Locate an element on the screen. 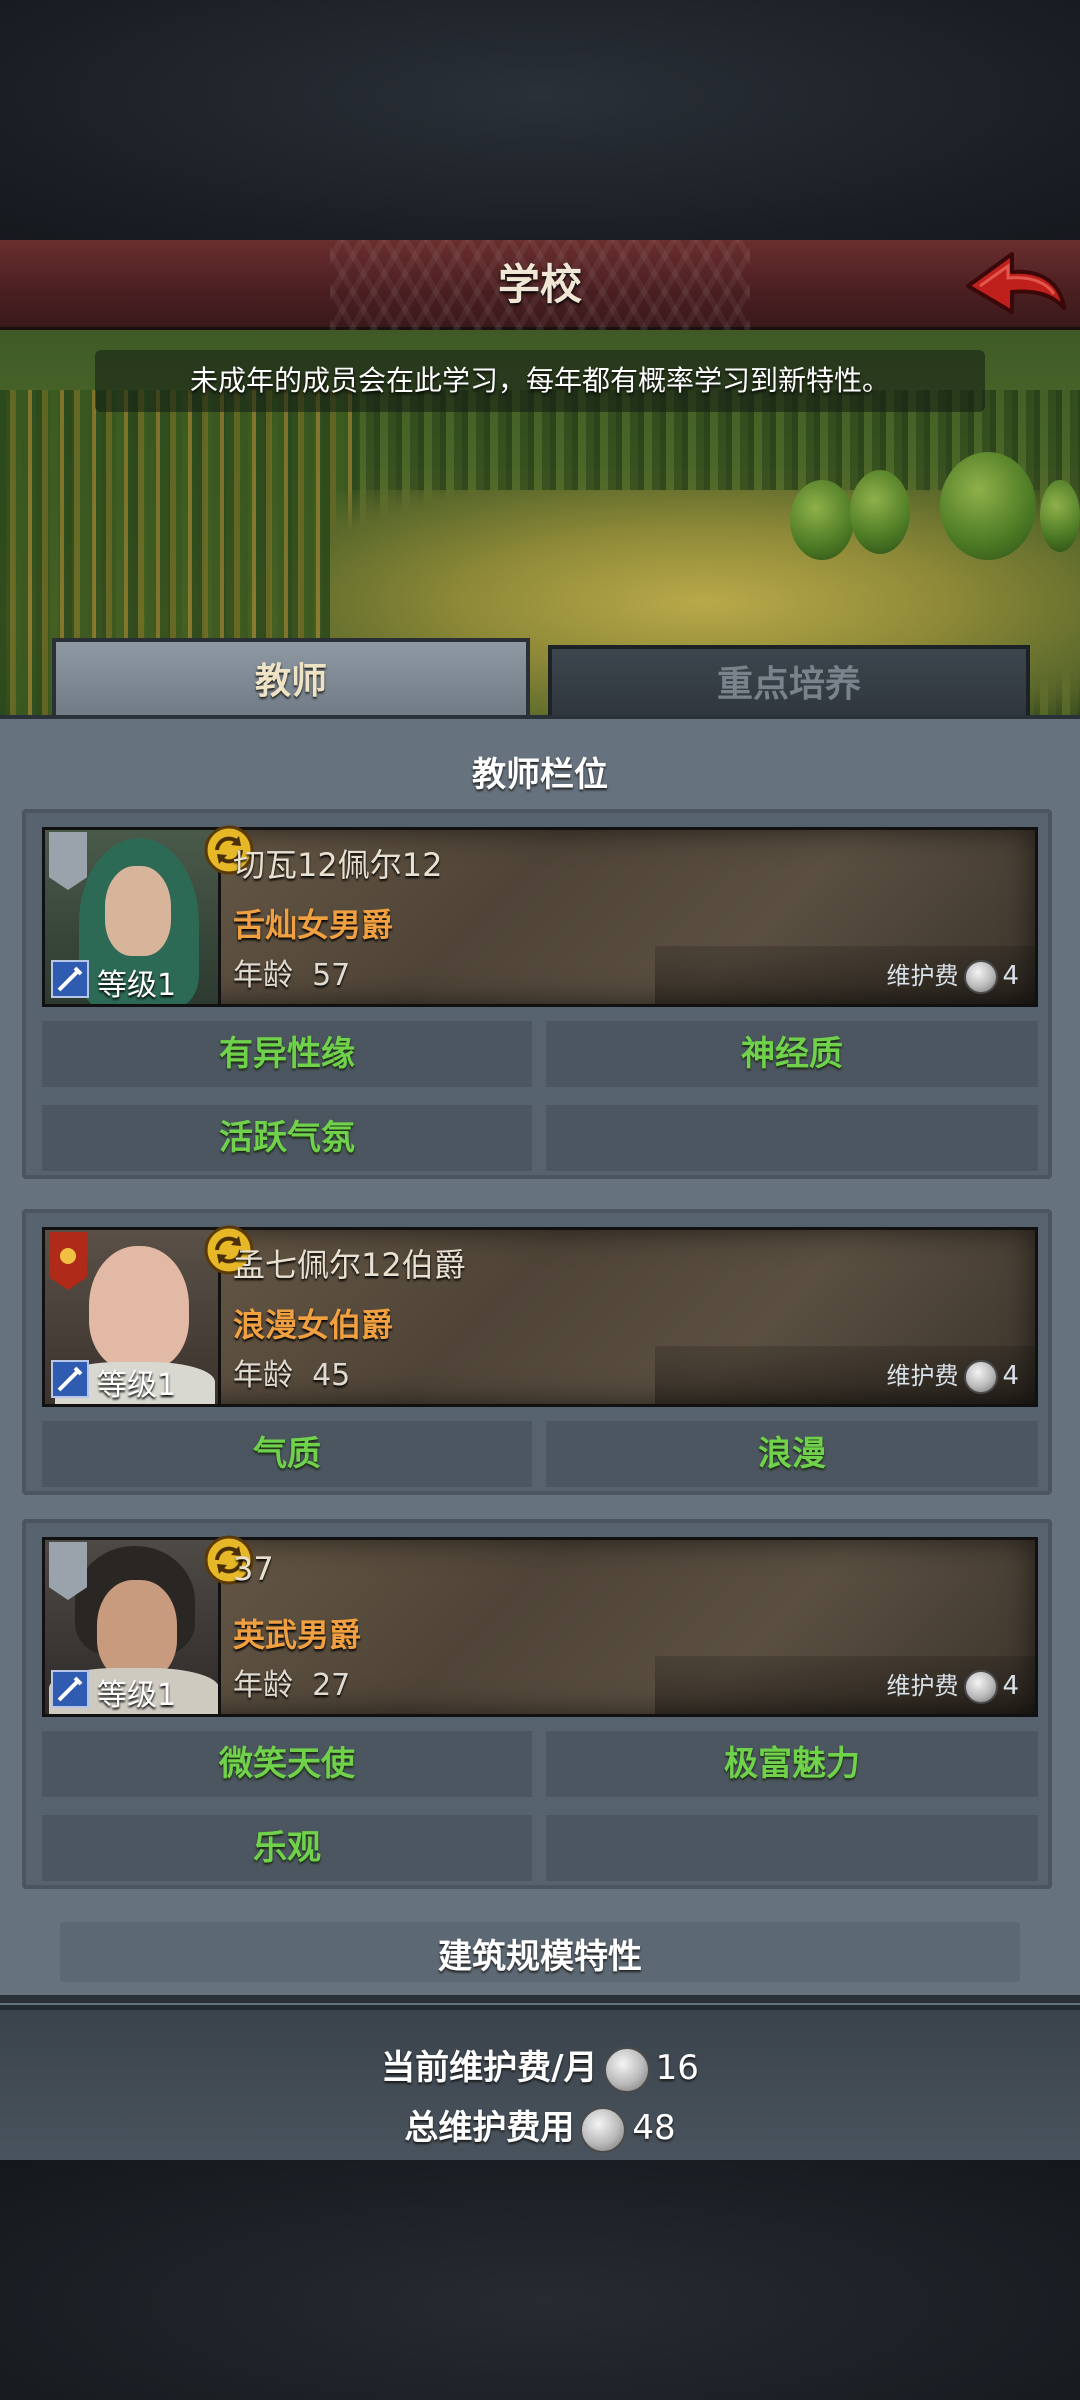 The width and height of the screenshot is (1080, 2400). monthly-upkeep-value: 16 is located at coordinates (677, 2068).